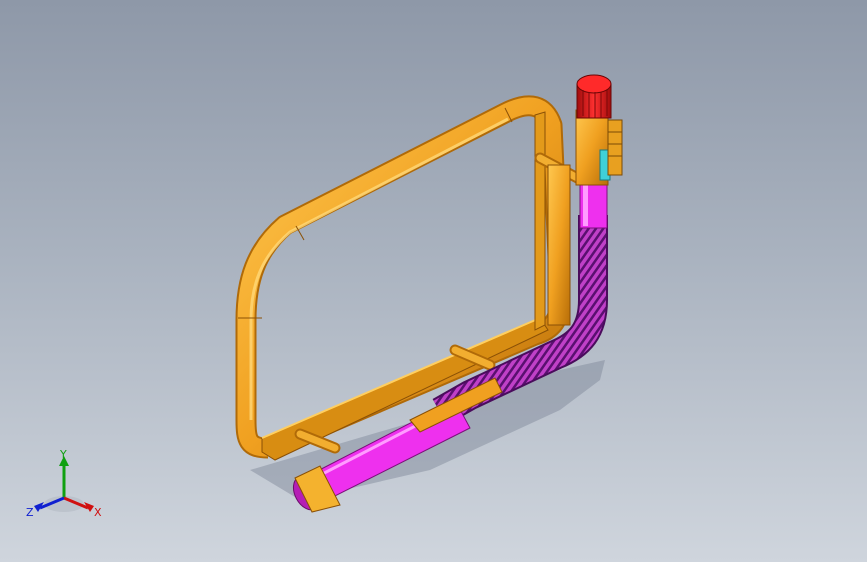 The image size is (867, 562). I want to click on end-cap, so click(594, 96).